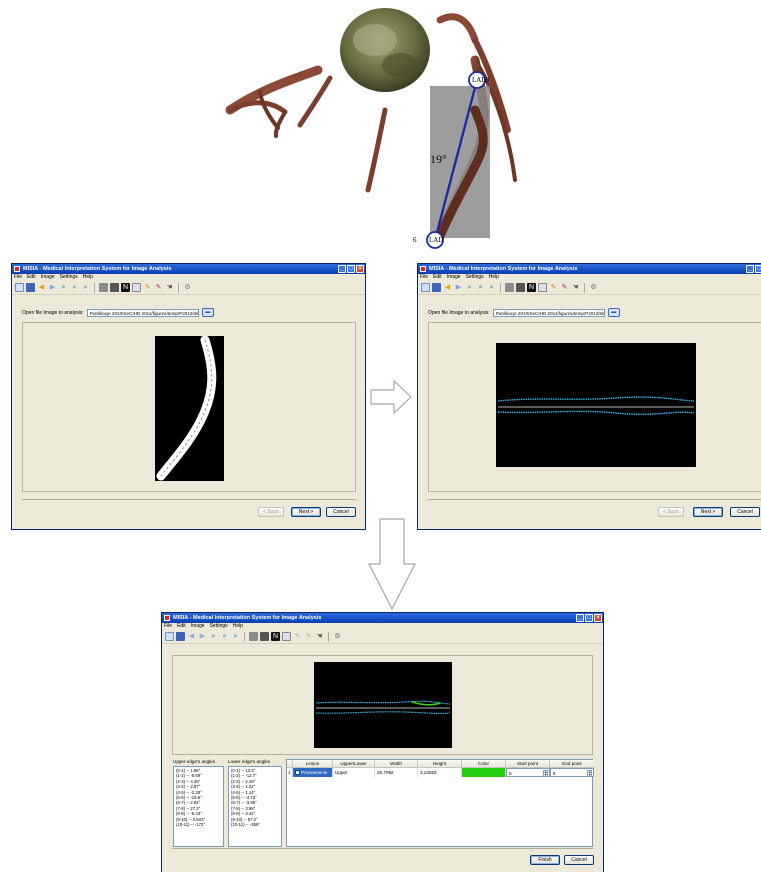 The width and height of the screenshot is (761, 872). I want to click on column-header-start-point: Start point, so click(528, 764).